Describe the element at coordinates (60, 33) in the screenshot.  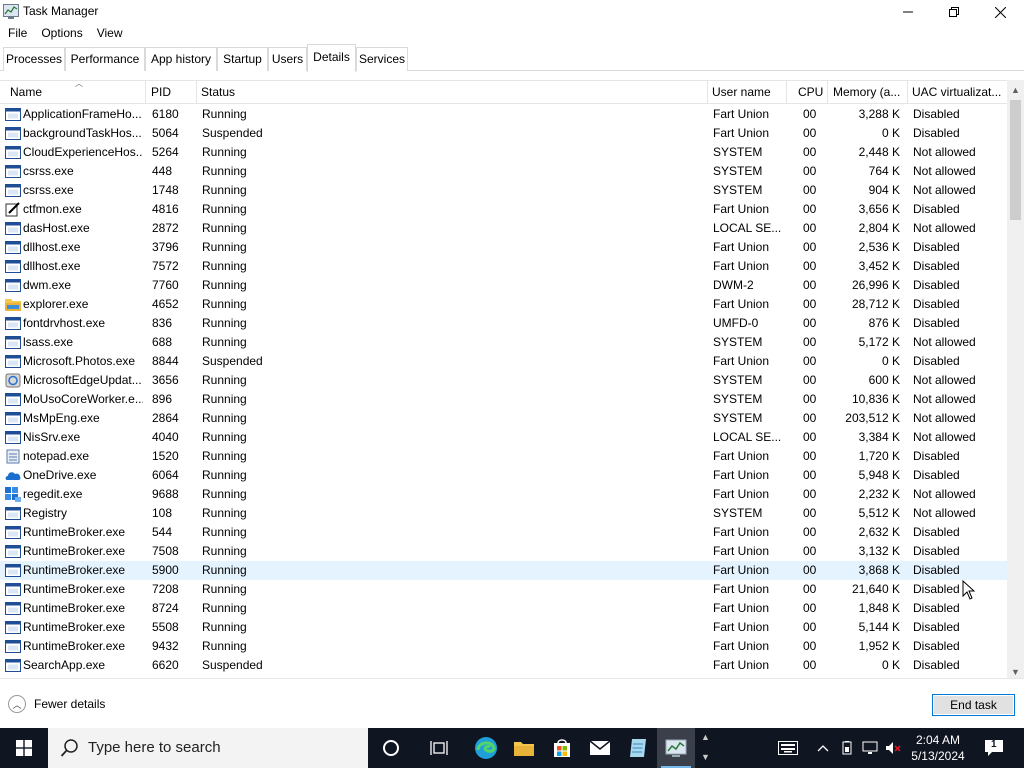
I see `menu-options: Options` at that location.